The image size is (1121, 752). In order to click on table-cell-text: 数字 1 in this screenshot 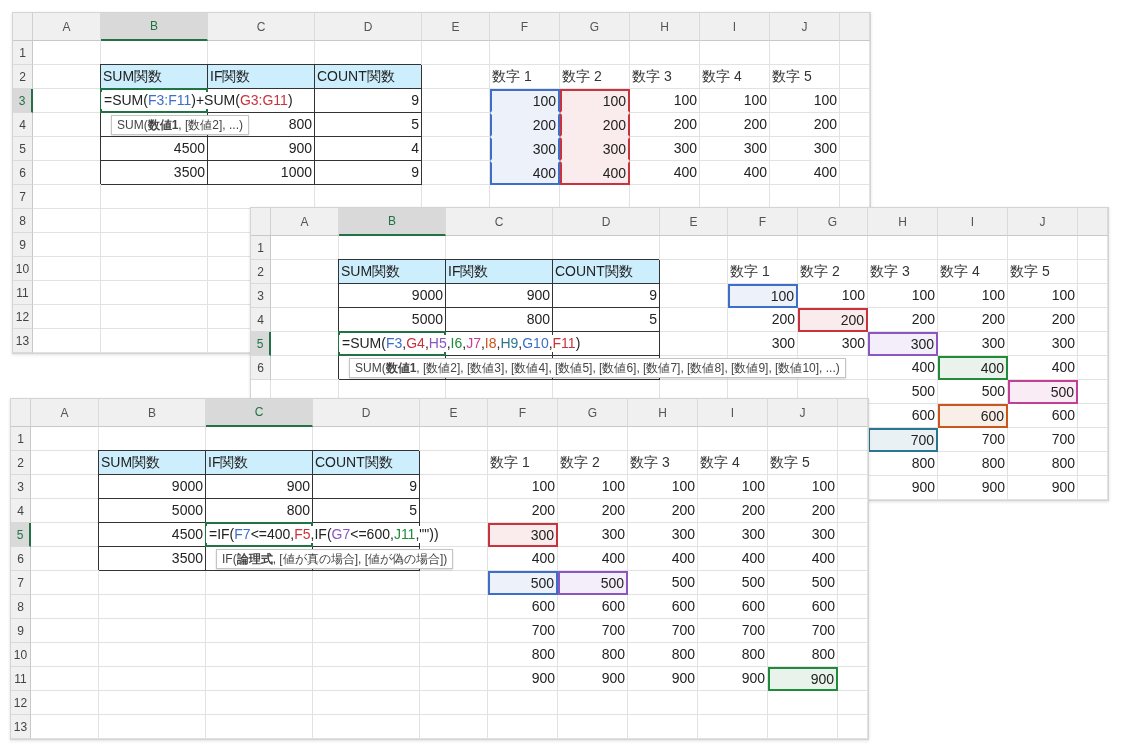, I will do `click(512, 76)`.